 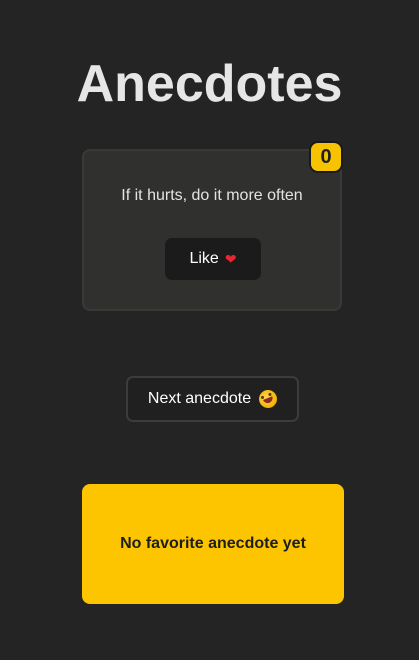 I want to click on next-anecdote-label: Next anecdote, so click(x=199, y=398).